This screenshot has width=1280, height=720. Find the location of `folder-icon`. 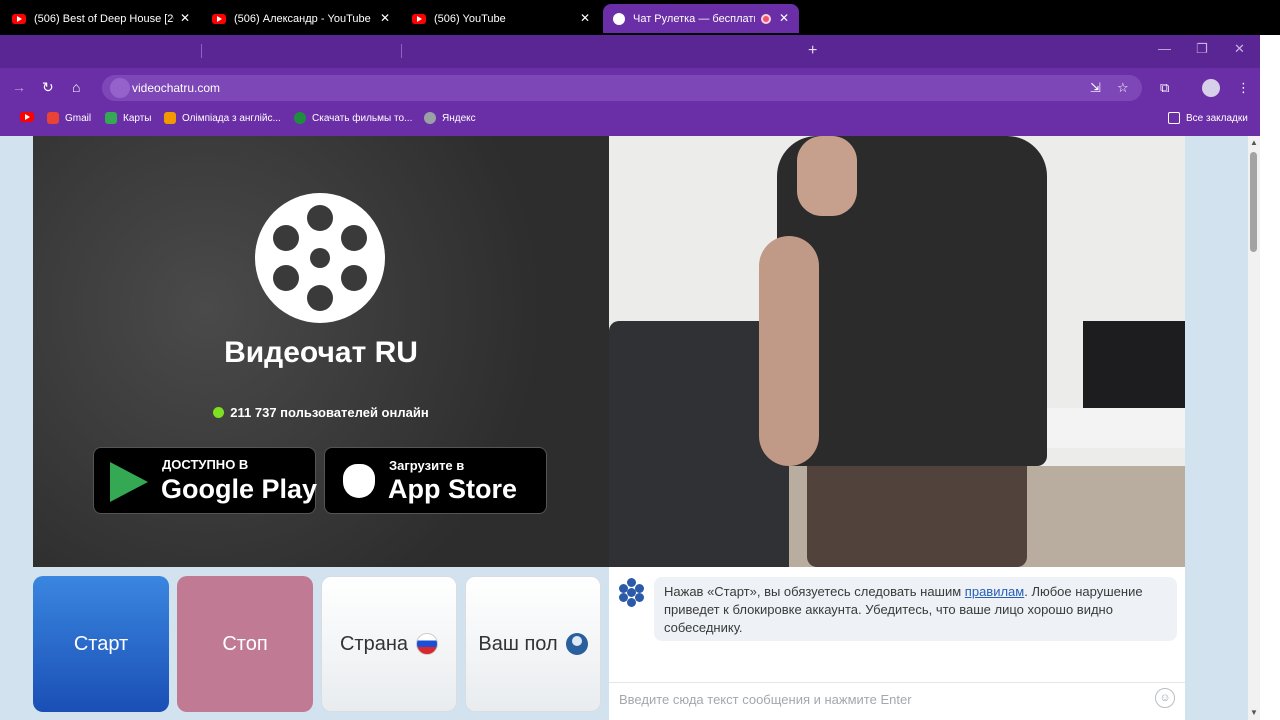

folder-icon is located at coordinates (1174, 118).